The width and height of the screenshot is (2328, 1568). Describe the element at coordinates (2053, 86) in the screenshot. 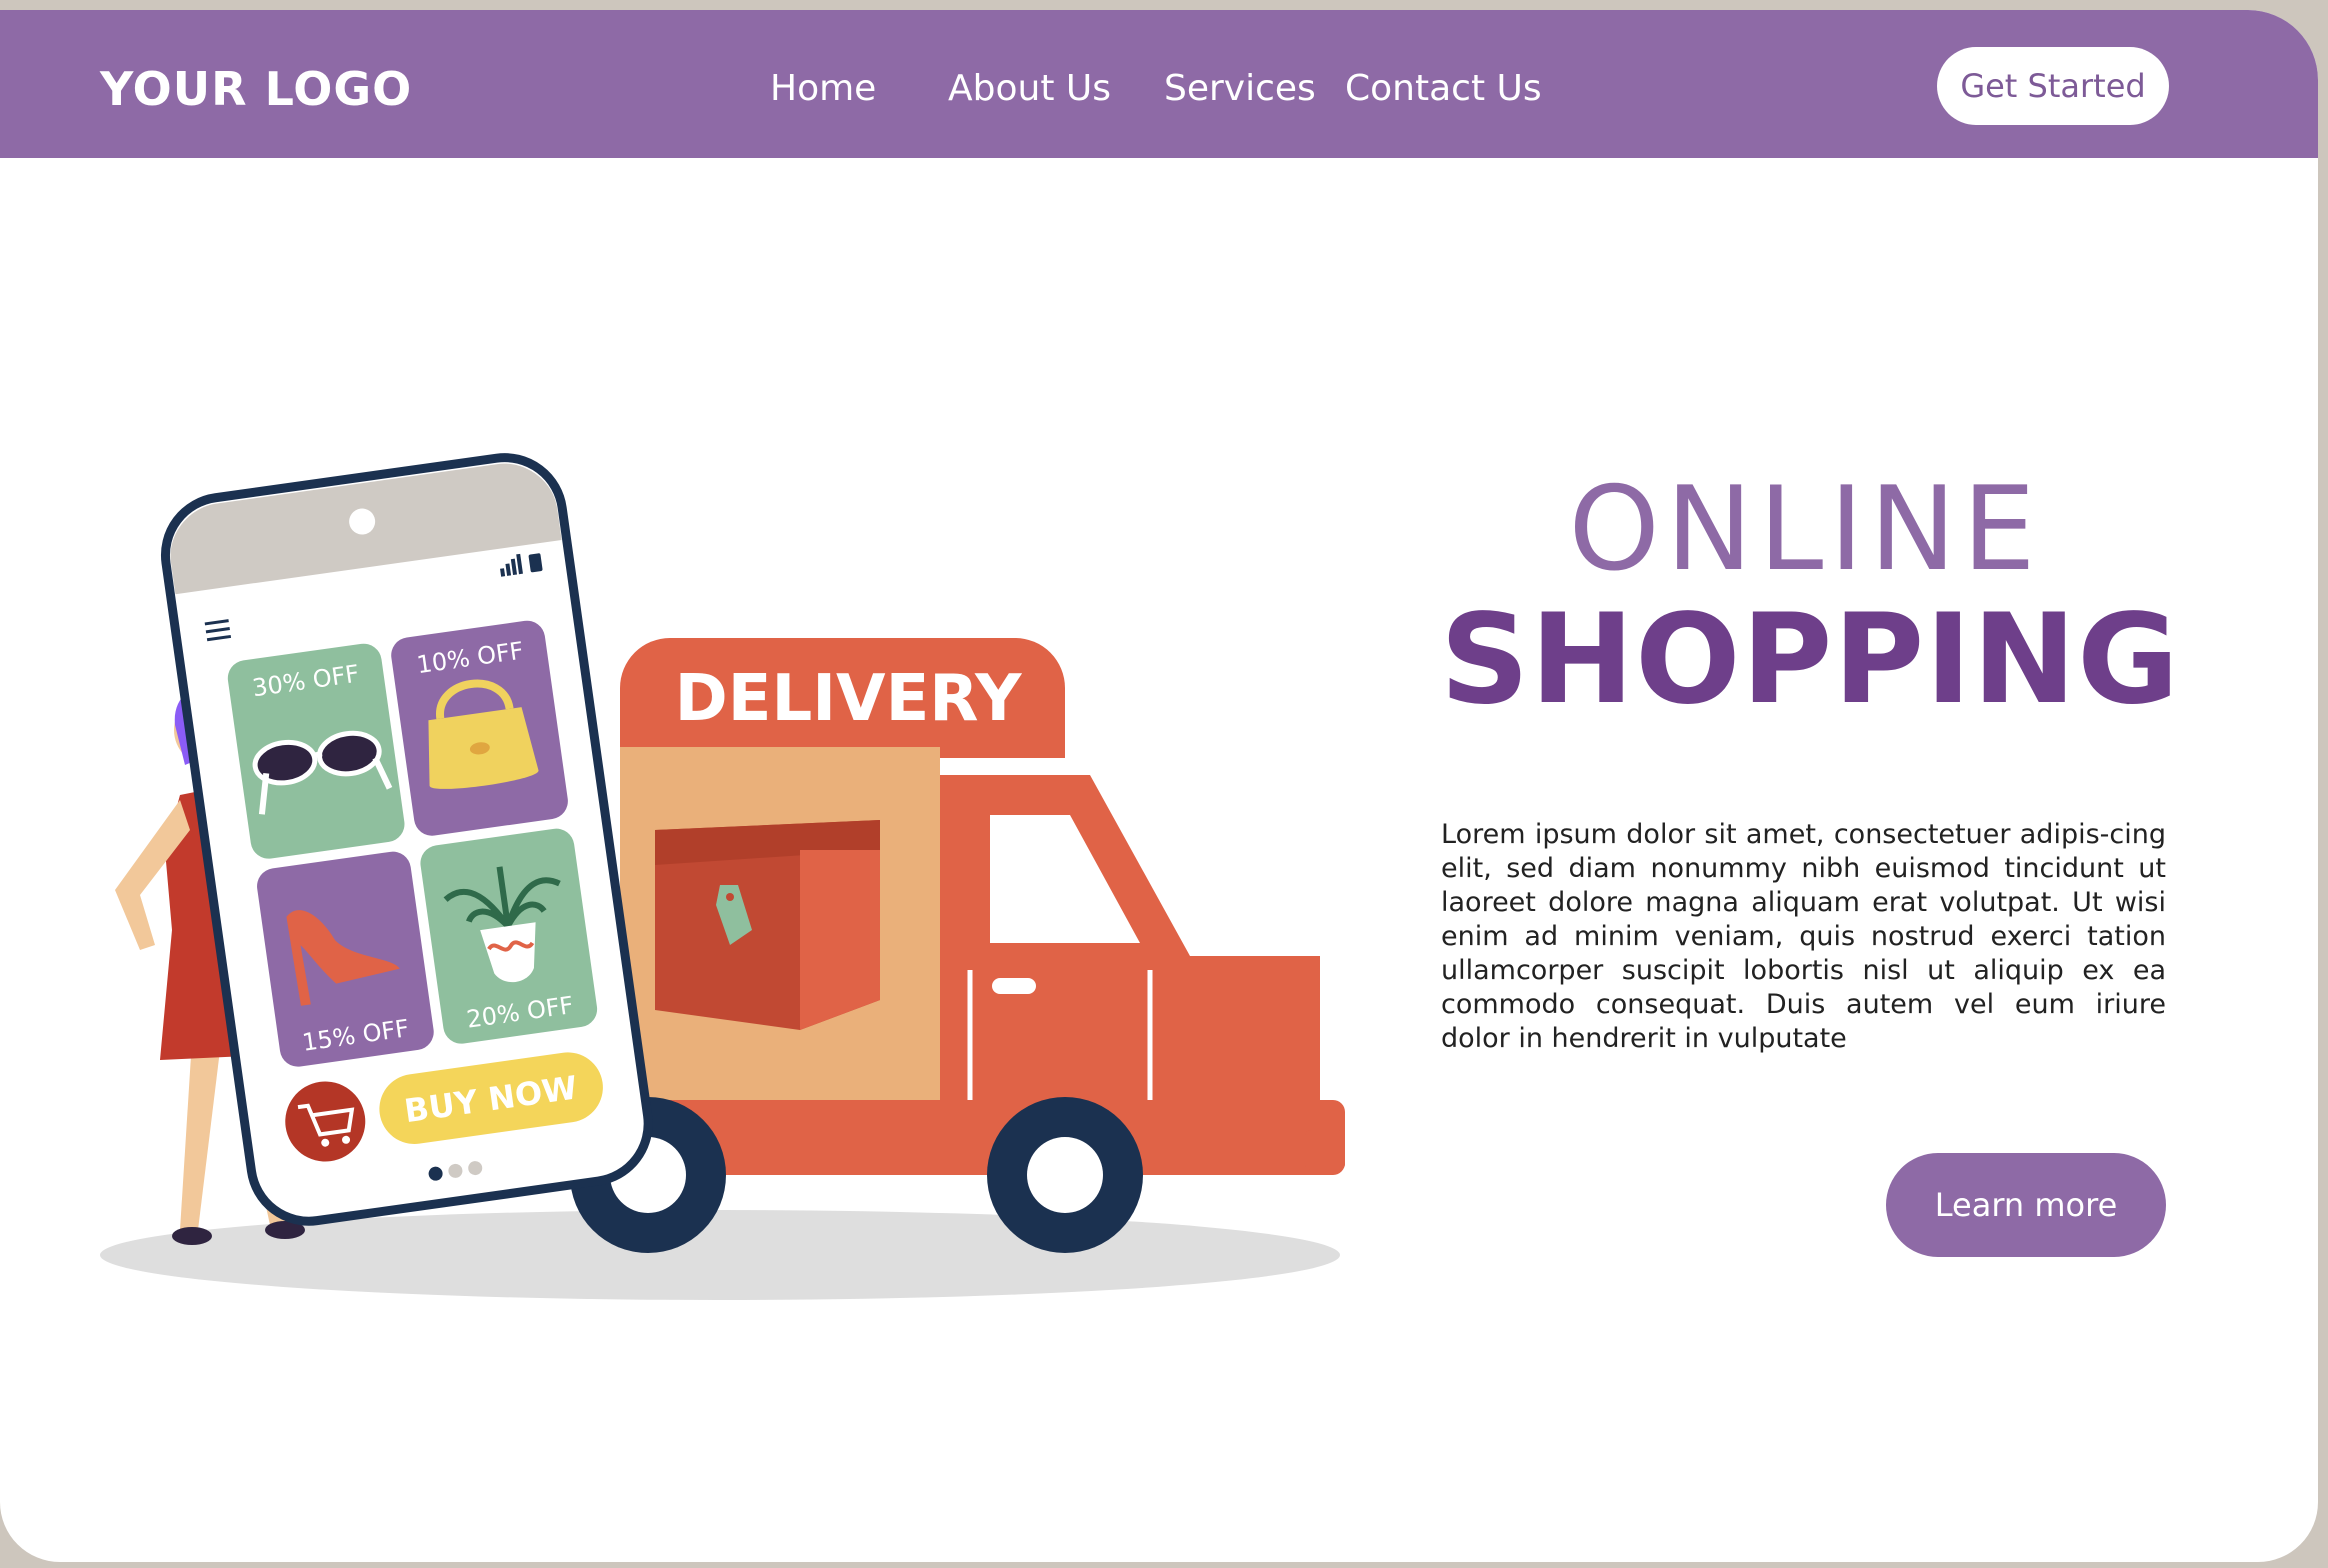

I see `get-started-button: Get Started` at that location.